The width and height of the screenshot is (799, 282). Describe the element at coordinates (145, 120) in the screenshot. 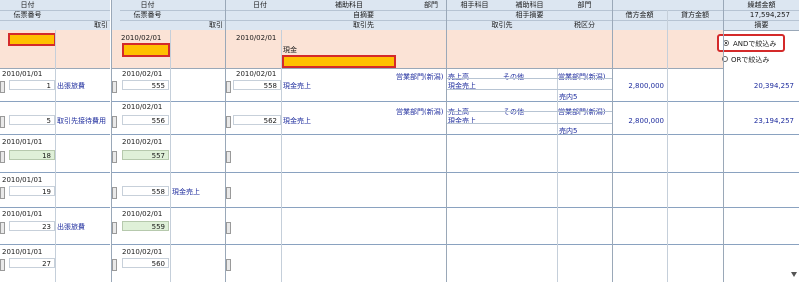

I see `slip-number: 556` at that location.